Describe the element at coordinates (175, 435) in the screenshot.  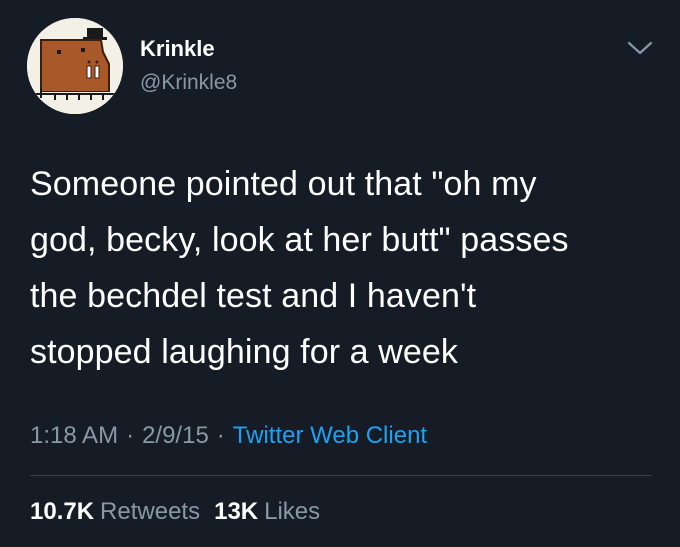
I see `tweet-date: 2/9/15` at that location.